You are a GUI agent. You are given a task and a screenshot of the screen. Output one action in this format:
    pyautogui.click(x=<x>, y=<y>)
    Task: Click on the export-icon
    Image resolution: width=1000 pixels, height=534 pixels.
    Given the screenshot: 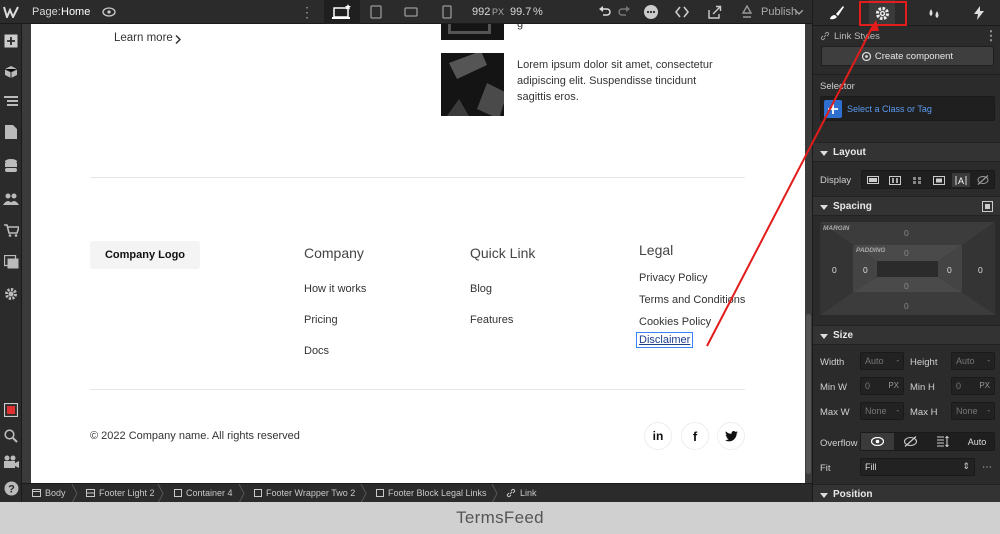 What is the action you would take?
    pyautogui.click(x=714, y=12)
    